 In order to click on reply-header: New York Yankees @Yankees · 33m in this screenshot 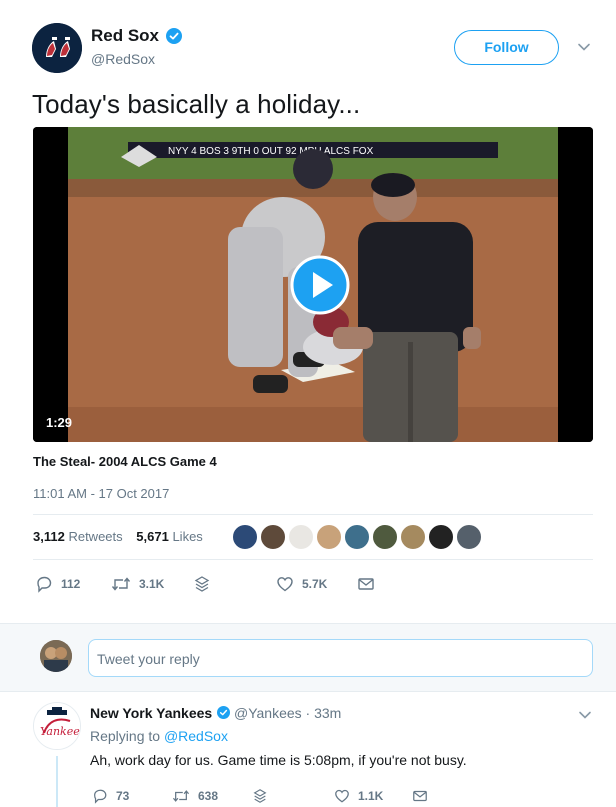, I will do `click(215, 713)`.